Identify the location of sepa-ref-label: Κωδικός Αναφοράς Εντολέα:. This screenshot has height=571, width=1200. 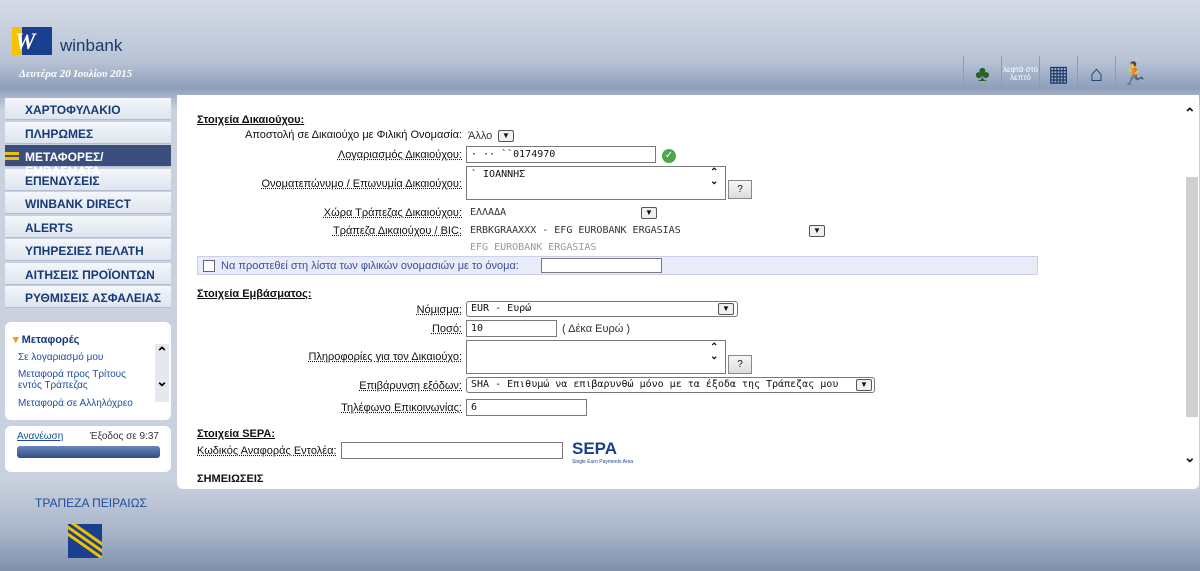
(267, 451).